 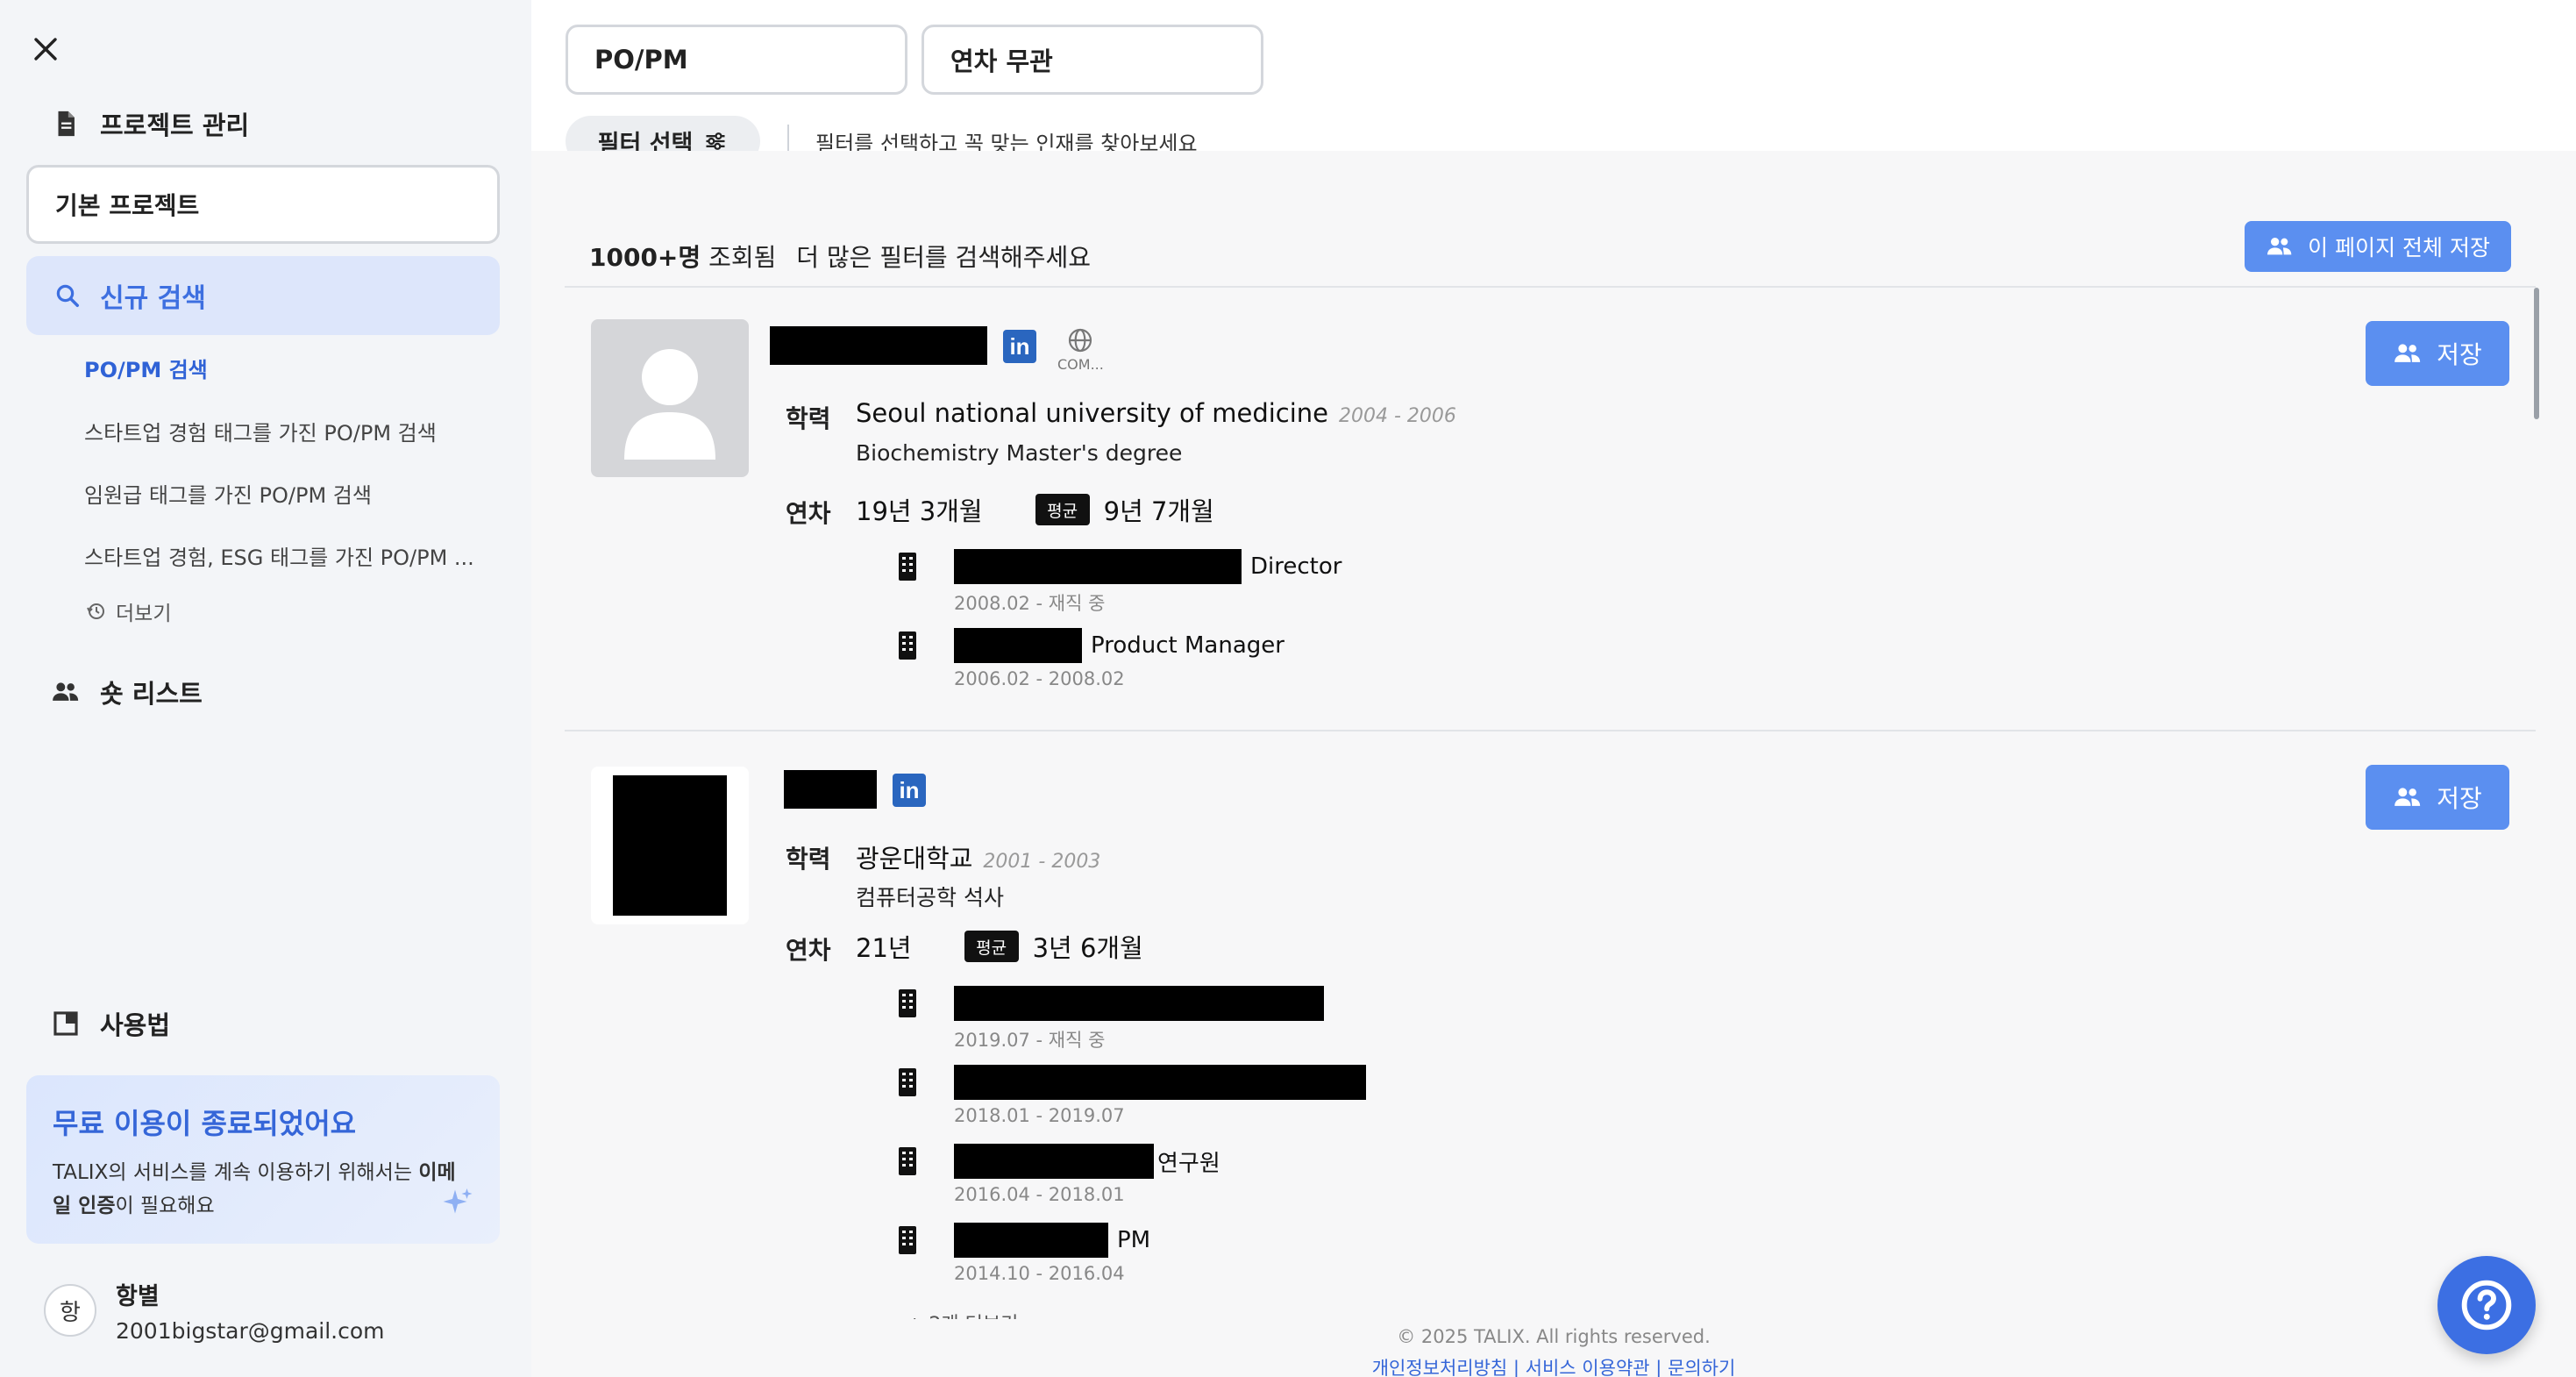 What do you see at coordinates (1188, 1163) in the screenshot?
I see `job-title: 연구원` at bounding box center [1188, 1163].